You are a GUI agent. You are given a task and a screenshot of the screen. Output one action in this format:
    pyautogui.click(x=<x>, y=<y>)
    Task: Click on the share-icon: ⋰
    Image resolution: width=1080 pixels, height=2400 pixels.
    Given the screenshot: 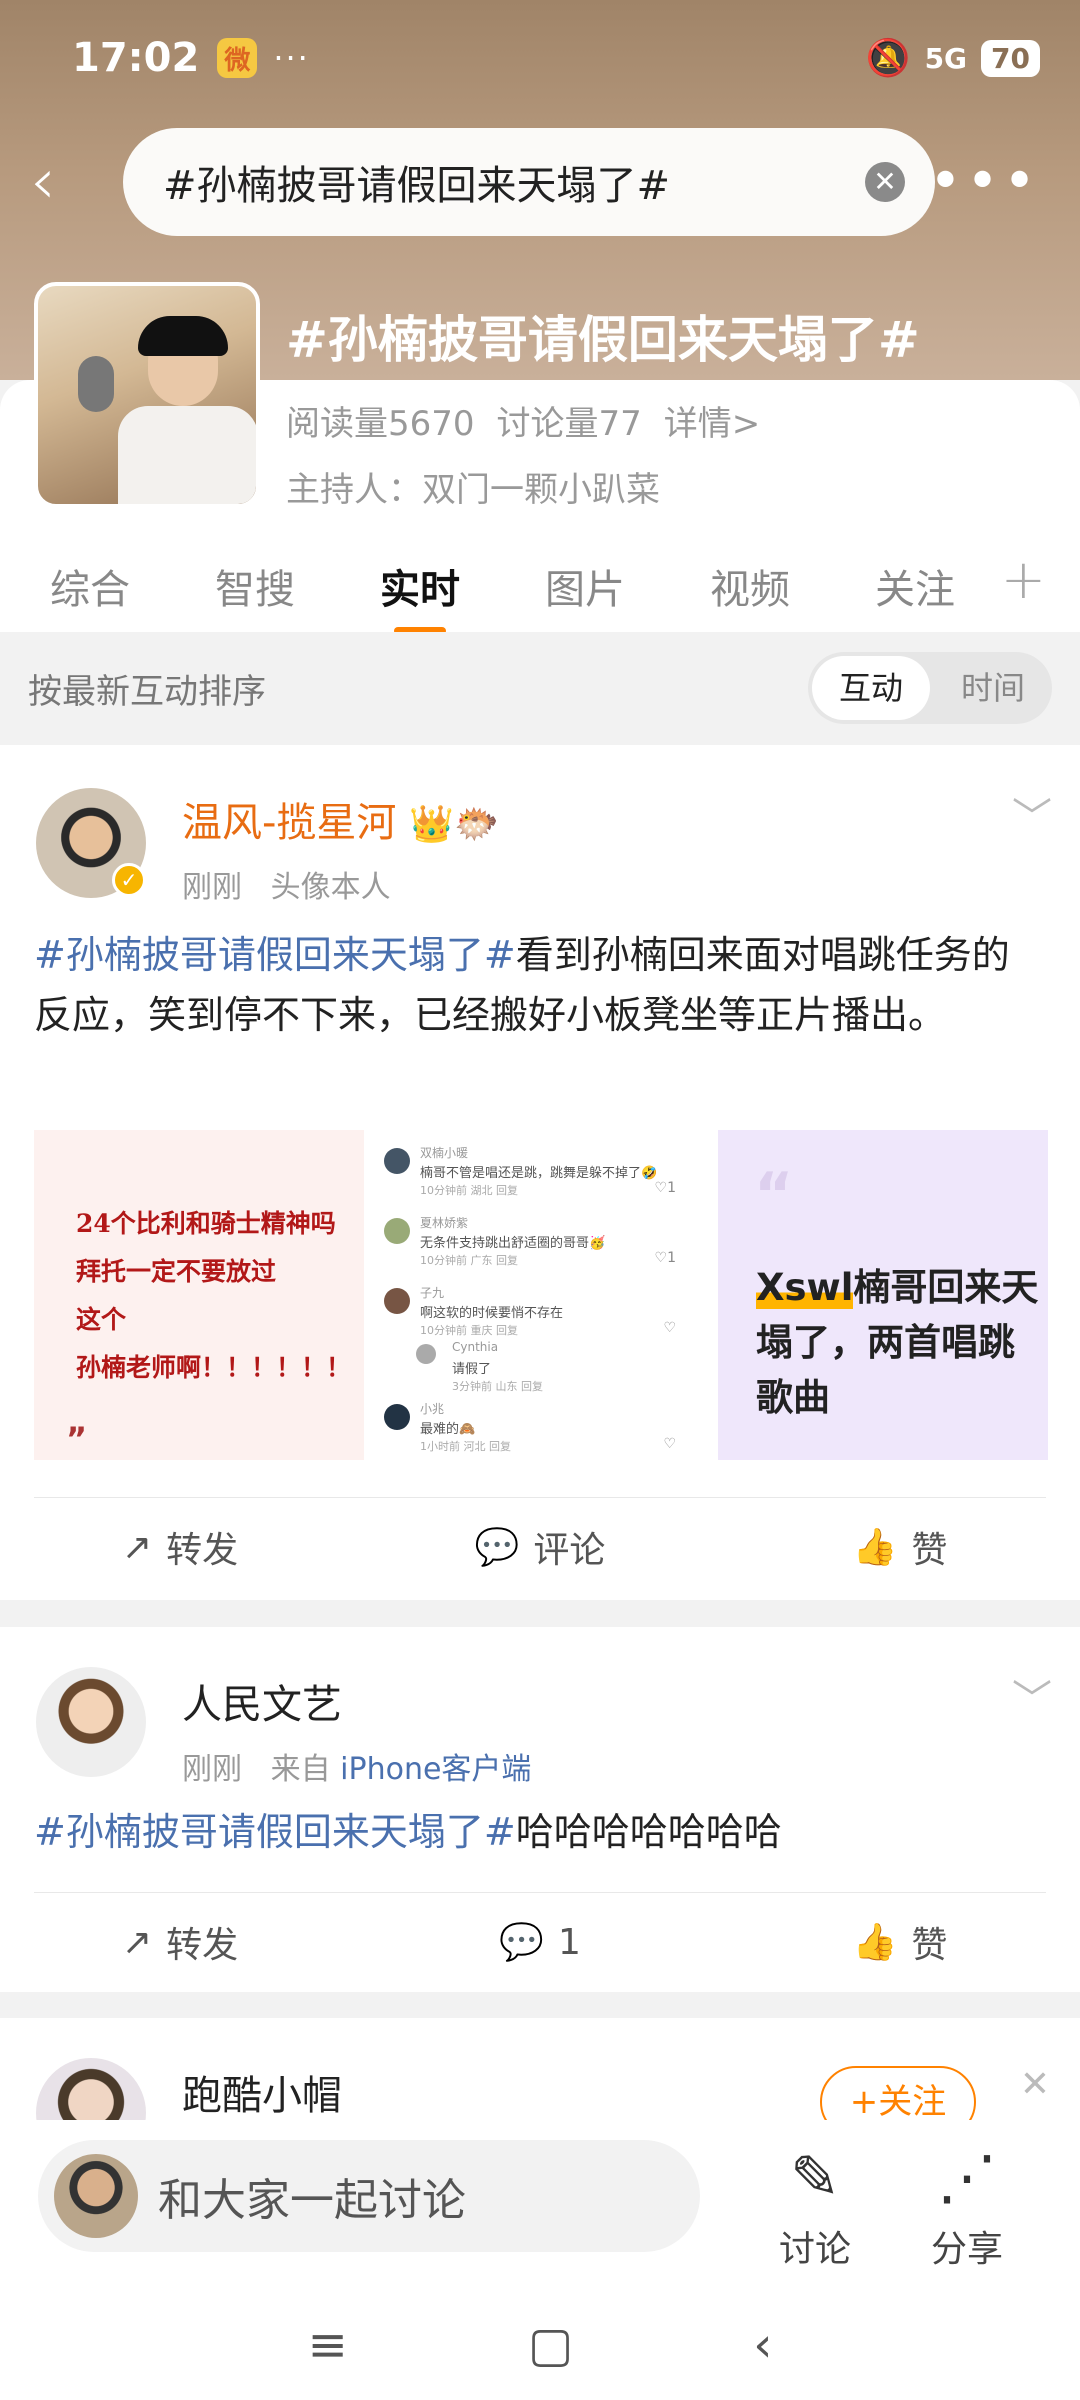 What is the action you would take?
    pyautogui.click(x=967, y=2178)
    